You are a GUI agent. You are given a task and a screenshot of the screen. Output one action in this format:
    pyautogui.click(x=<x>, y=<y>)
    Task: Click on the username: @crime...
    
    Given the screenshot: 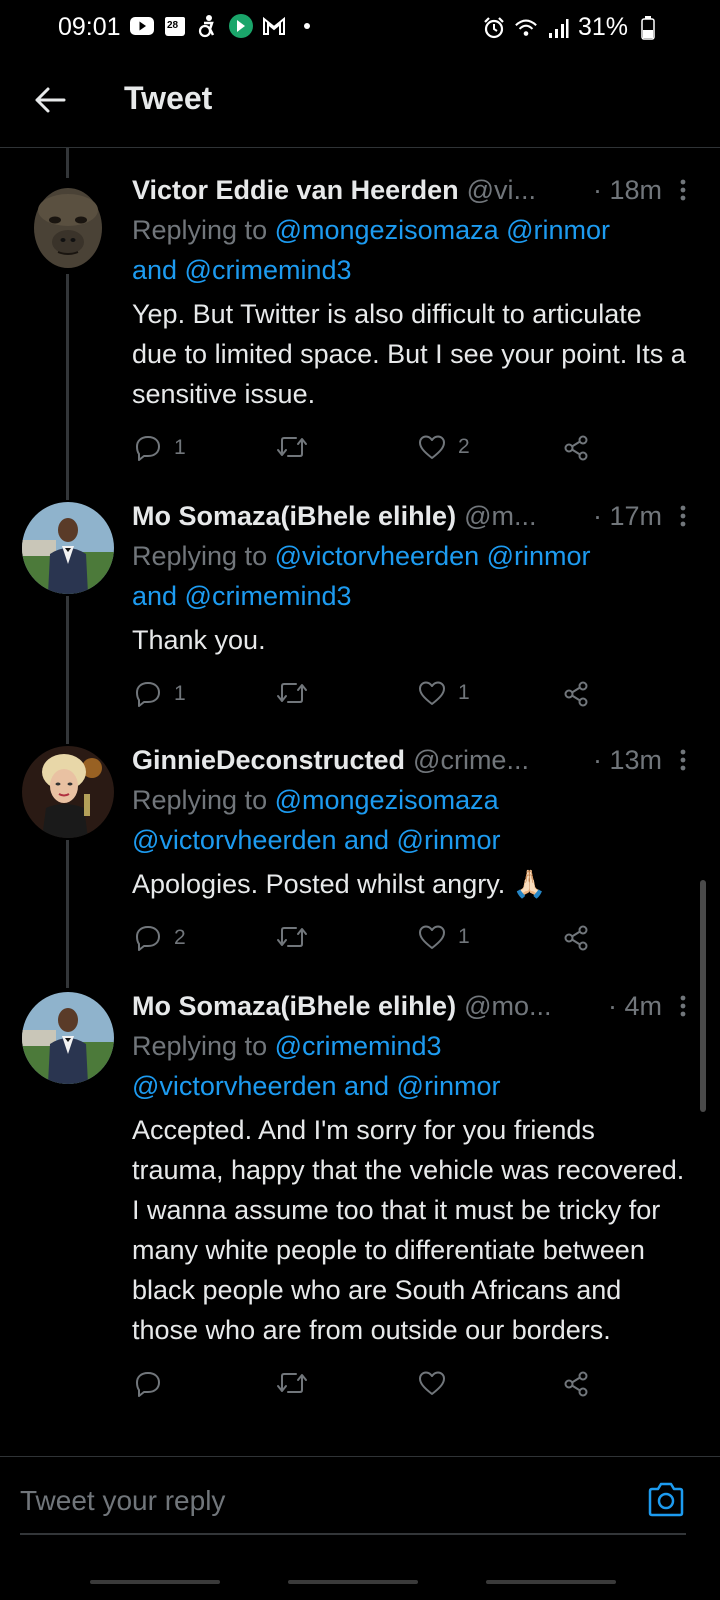 What is the action you would take?
    pyautogui.click(x=471, y=760)
    